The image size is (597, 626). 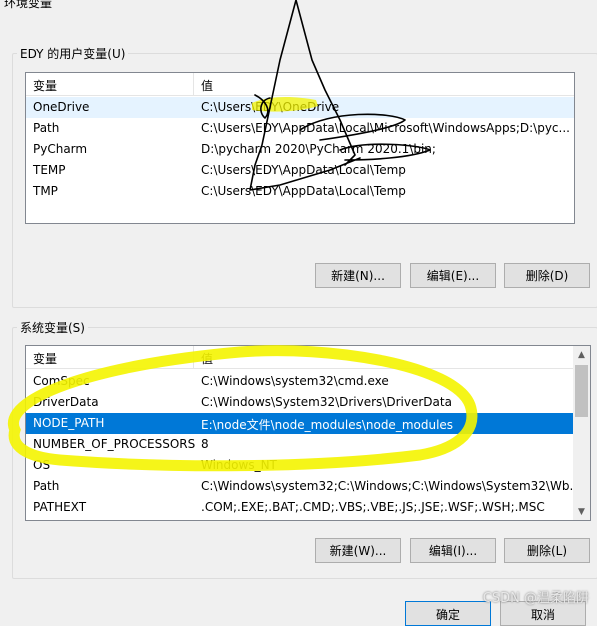 I want to click on system-var-value: Windows_NT, so click(x=239, y=465).